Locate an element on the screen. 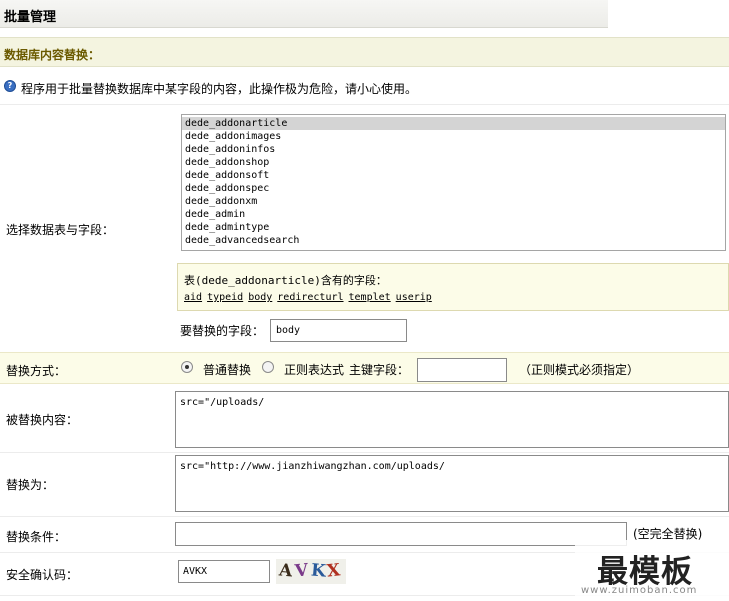 The width and height of the screenshot is (729, 601). table-option: dede_admintype is located at coordinates (453, 227).